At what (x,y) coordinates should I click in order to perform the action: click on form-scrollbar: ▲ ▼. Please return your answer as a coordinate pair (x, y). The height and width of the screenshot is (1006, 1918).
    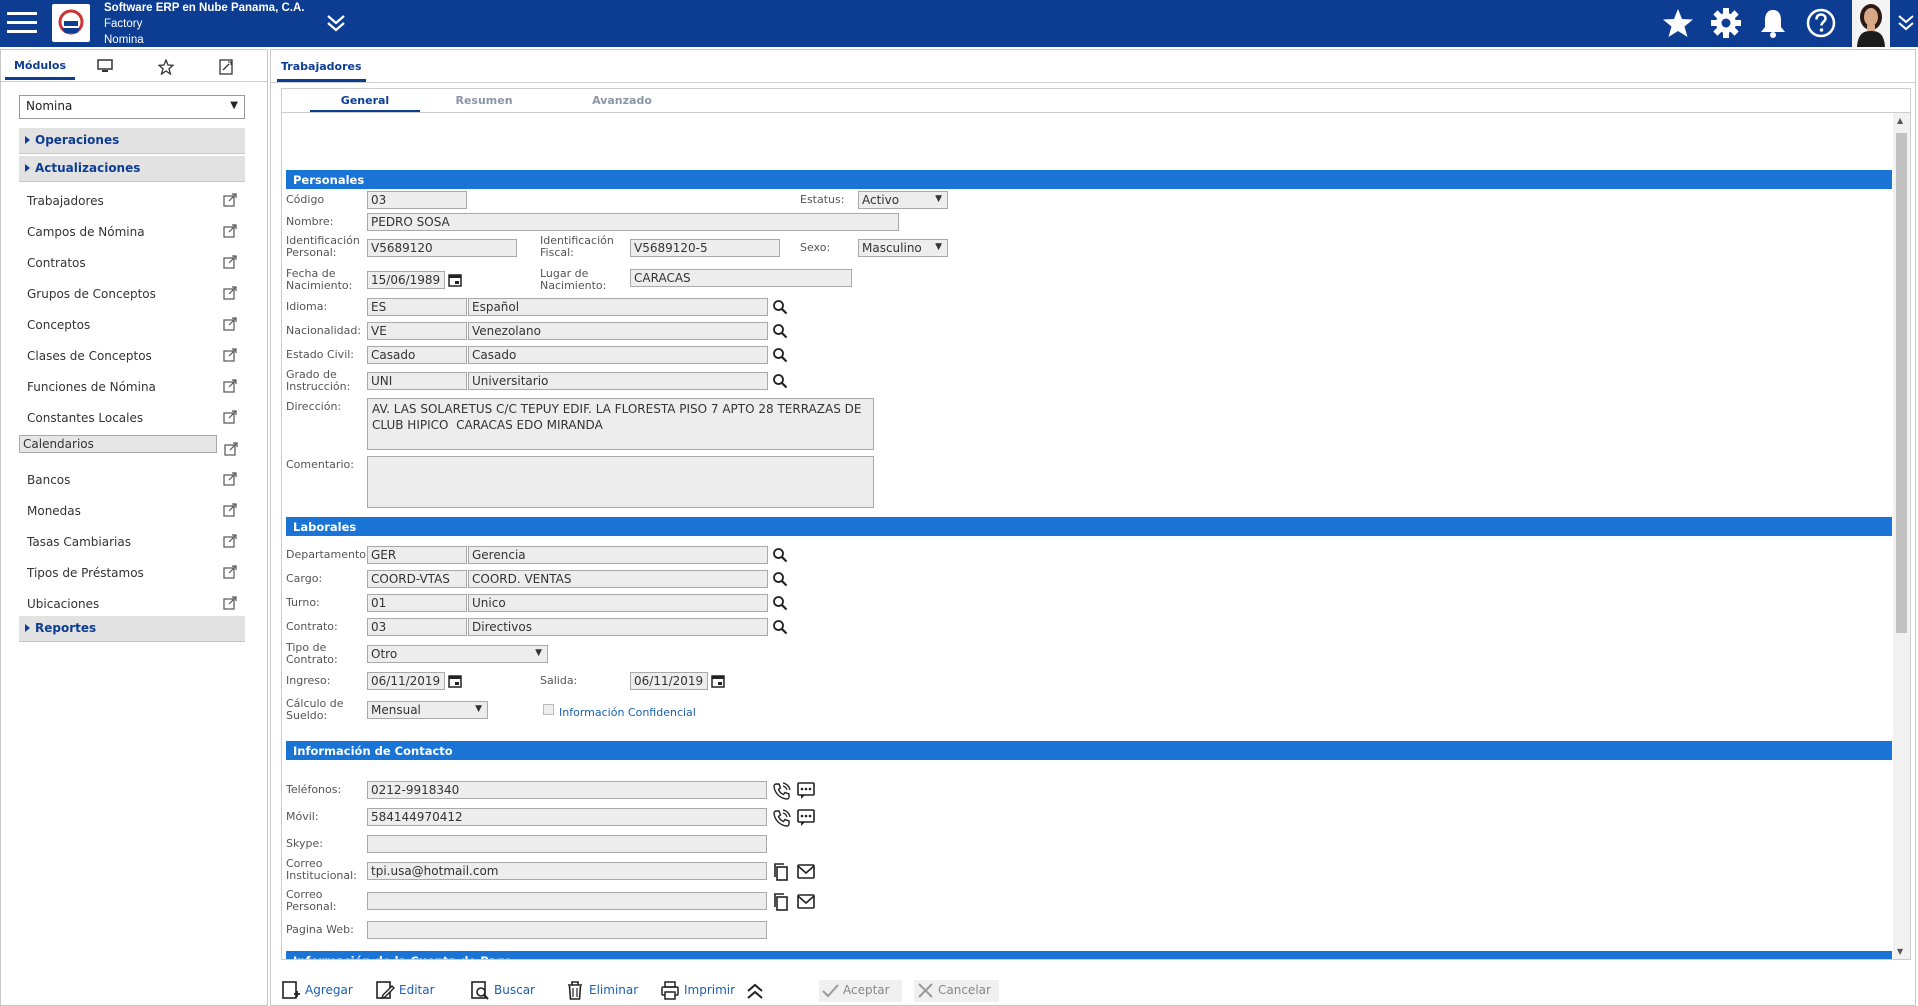
    Looking at the image, I should click on (1901, 536).